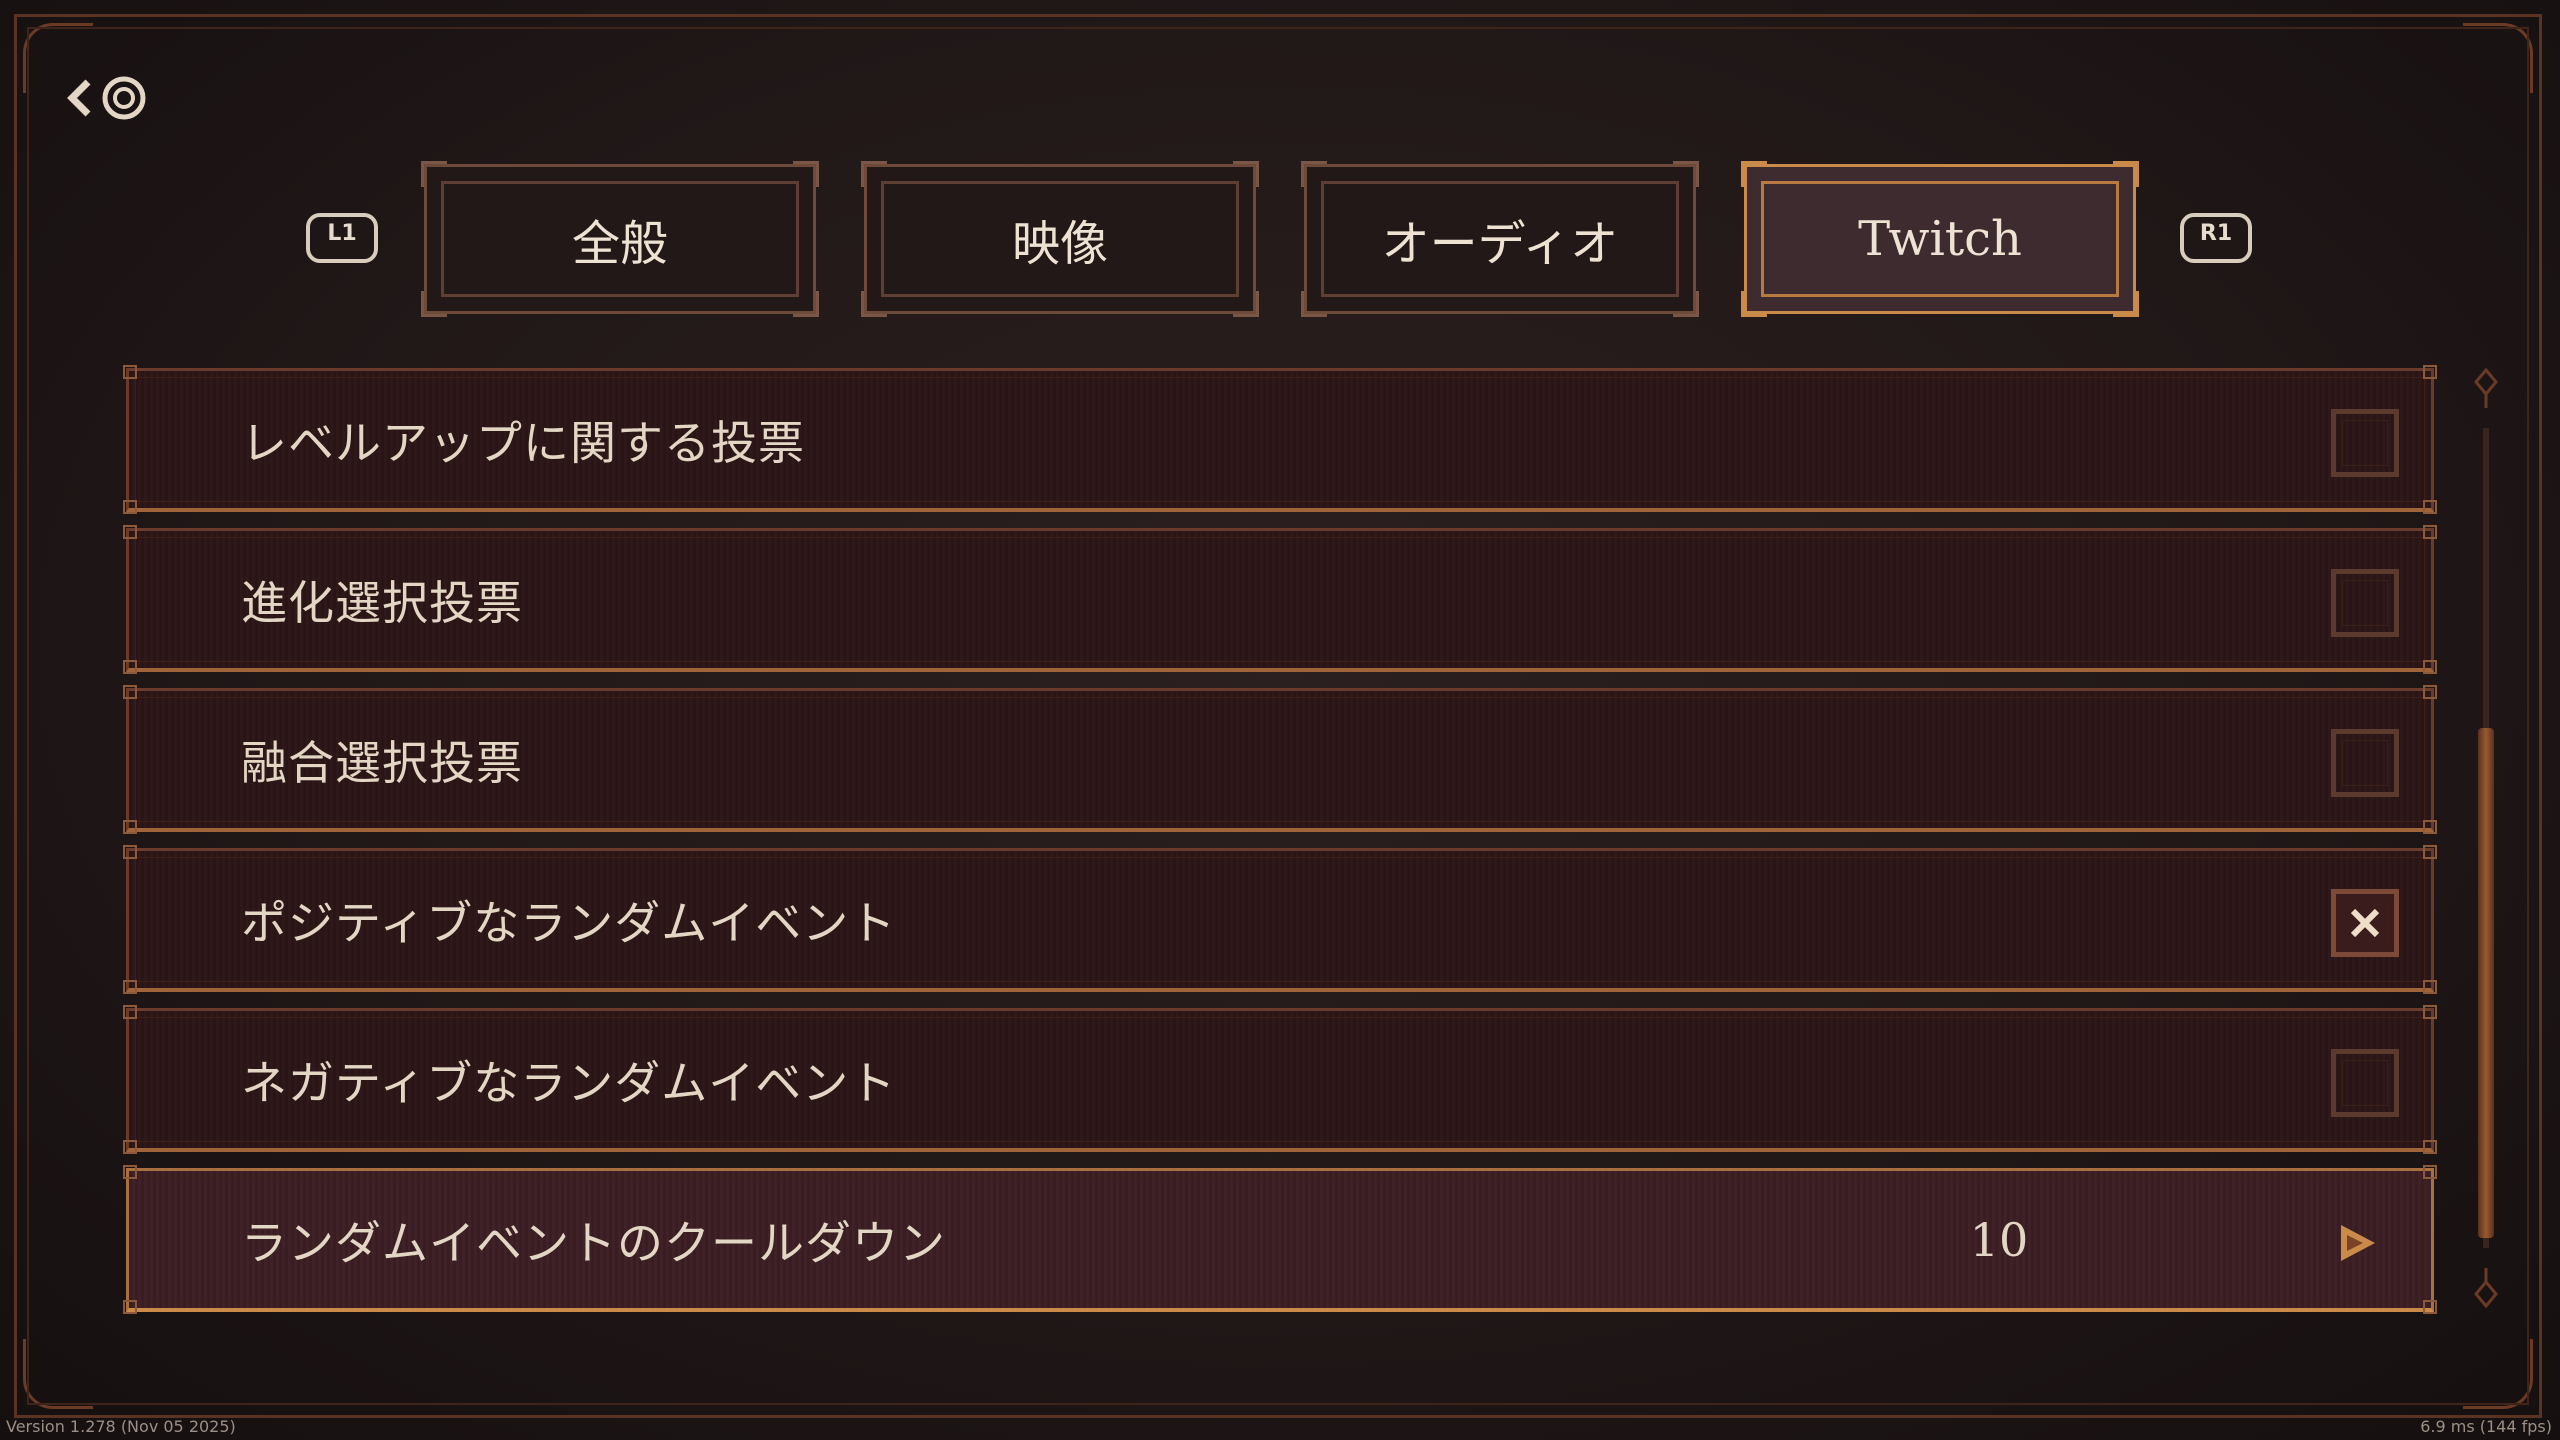  Describe the element at coordinates (1280, 1079) in the screenshot. I see `setting-row-negative-events: ネガティブなランダムイベント` at that location.